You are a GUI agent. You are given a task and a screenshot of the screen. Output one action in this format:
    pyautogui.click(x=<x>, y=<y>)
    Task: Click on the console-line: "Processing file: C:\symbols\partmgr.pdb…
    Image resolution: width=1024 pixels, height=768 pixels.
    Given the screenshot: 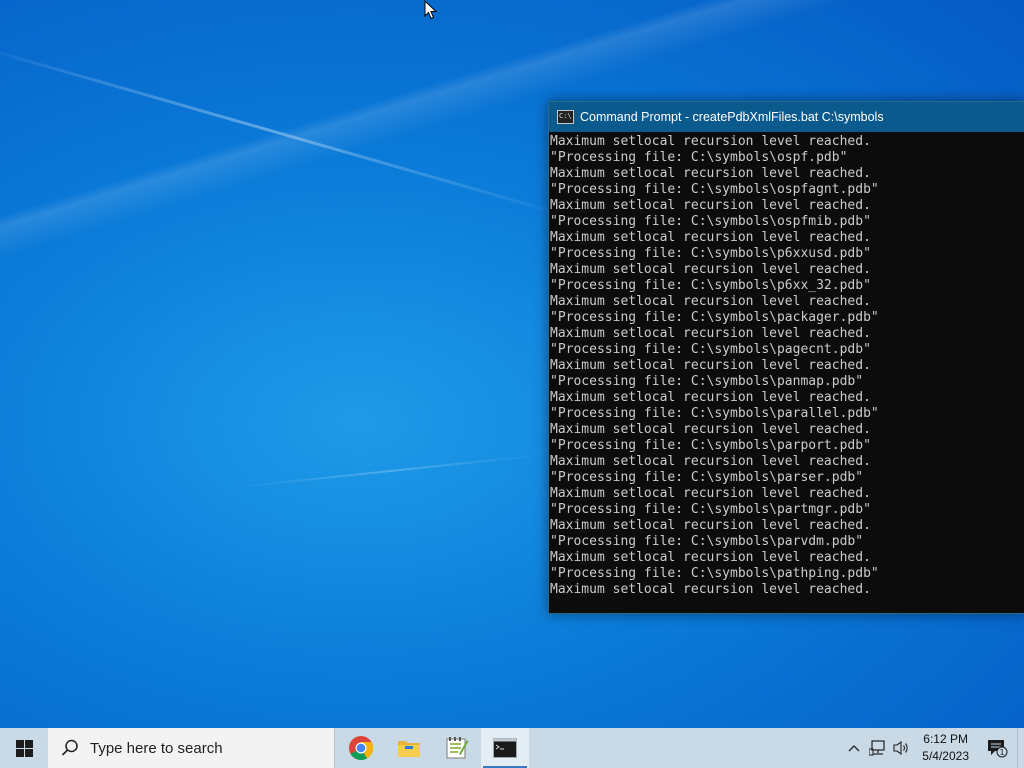 What is the action you would take?
    pyautogui.click(x=710, y=509)
    